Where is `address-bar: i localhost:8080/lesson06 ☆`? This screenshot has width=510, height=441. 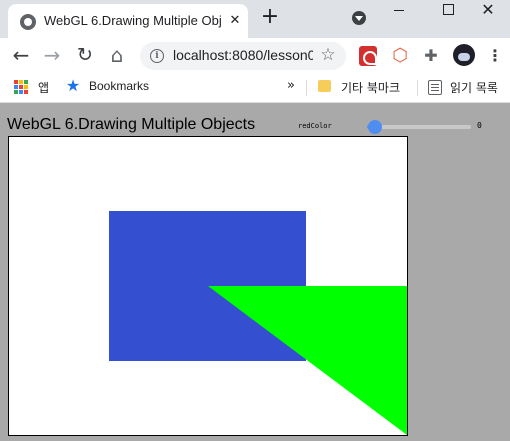 address-bar: i localhost:8080/lesson06 ☆ is located at coordinates (243, 56).